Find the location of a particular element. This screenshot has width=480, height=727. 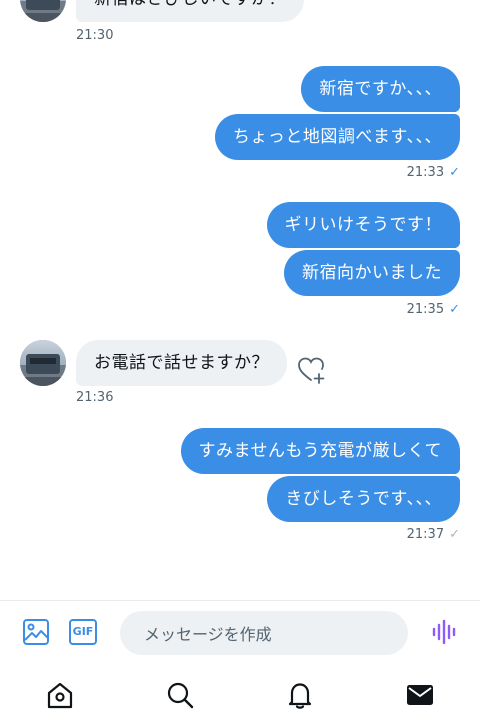

gif-button: GIF is located at coordinates (83, 632).